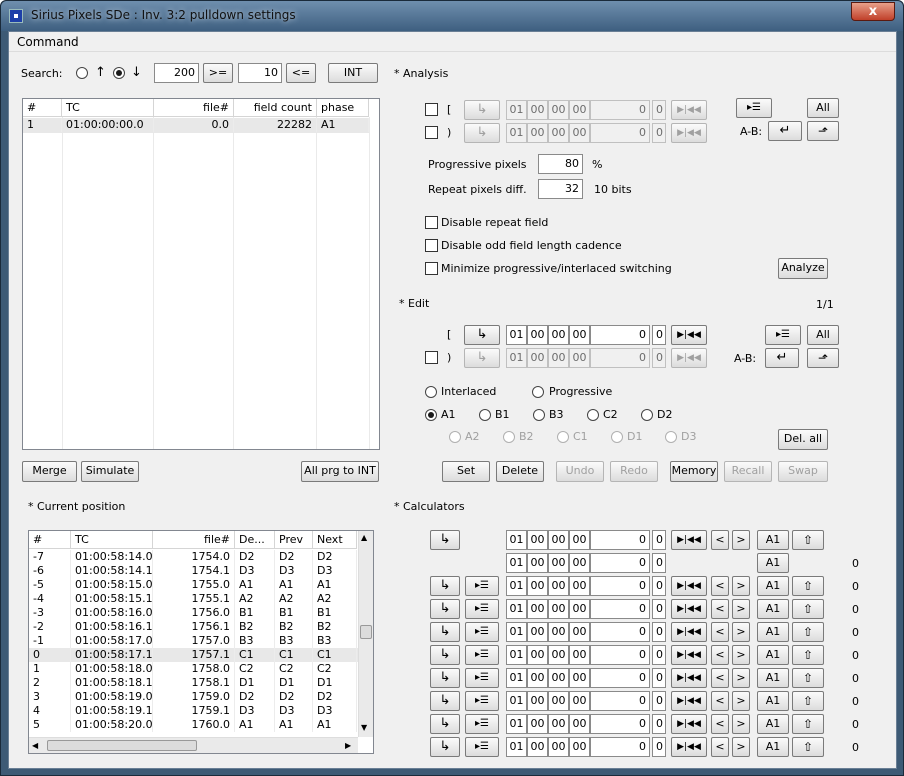 This screenshot has width=904, height=776. I want to click on col-field-count: field count, so click(275, 108).